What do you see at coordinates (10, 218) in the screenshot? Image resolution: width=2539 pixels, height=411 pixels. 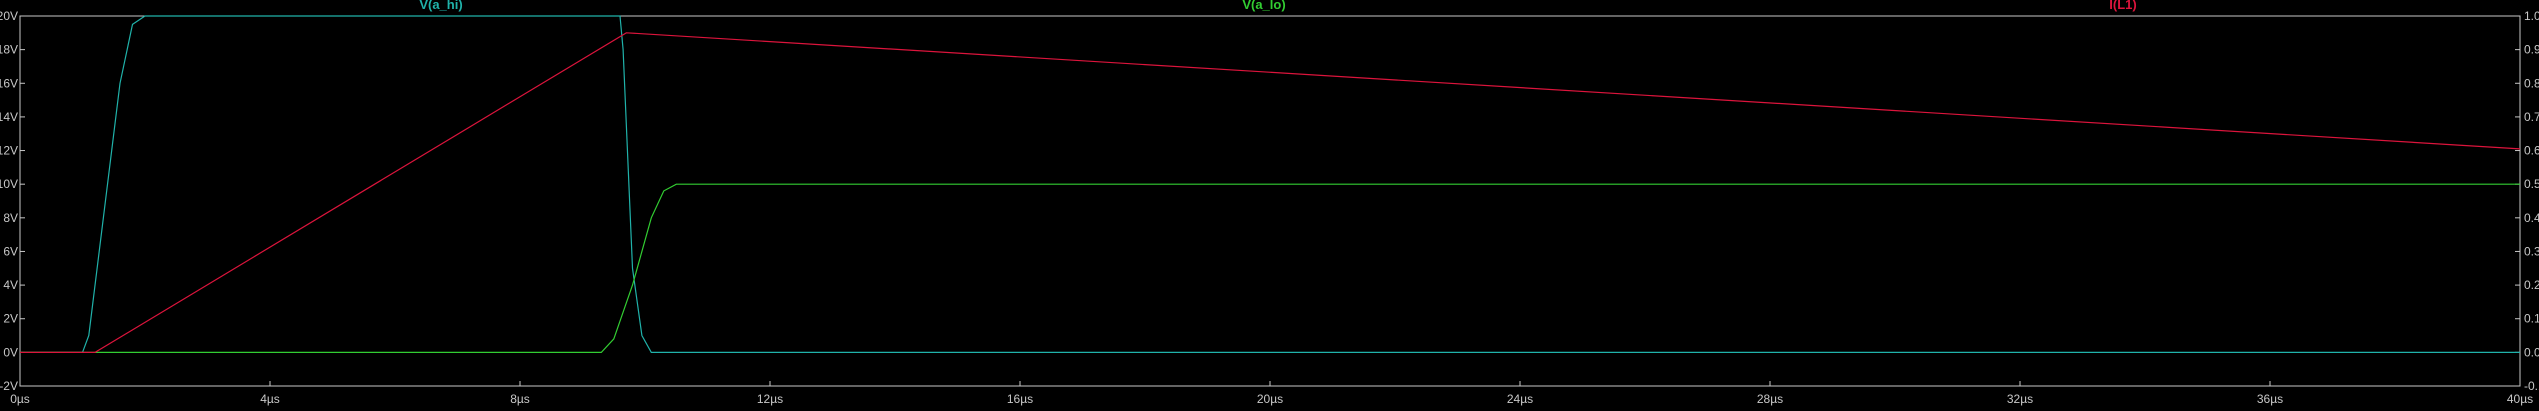 I see `left-tick-label: 8V` at bounding box center [10, 218].